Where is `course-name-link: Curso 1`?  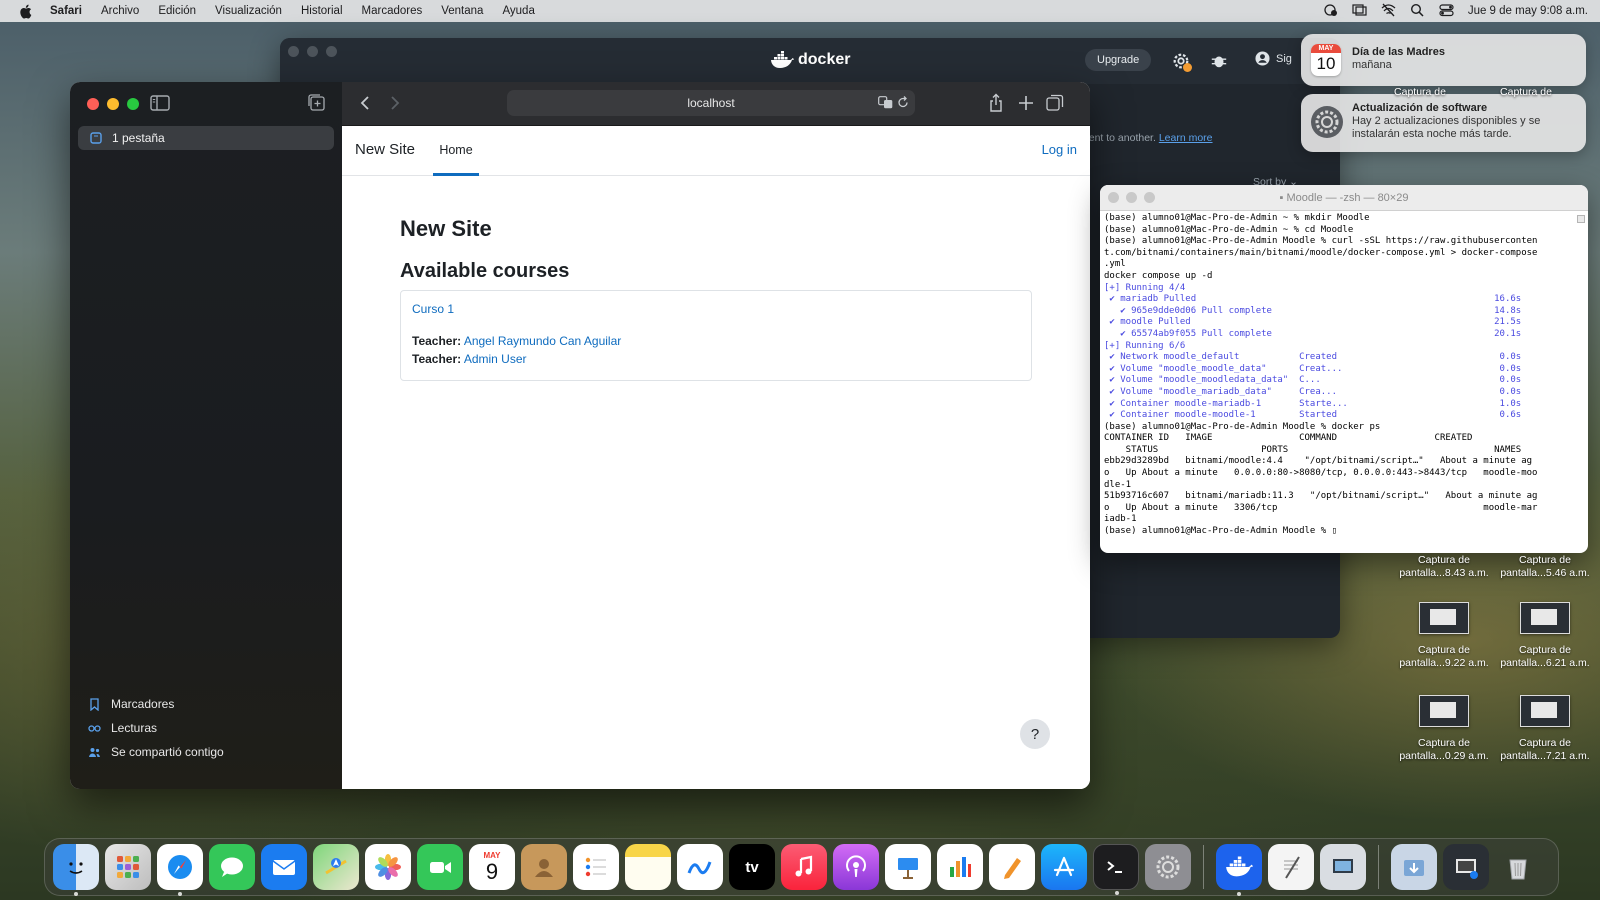
course-name-link: Curso 1 is located at coordinates (433, 309).